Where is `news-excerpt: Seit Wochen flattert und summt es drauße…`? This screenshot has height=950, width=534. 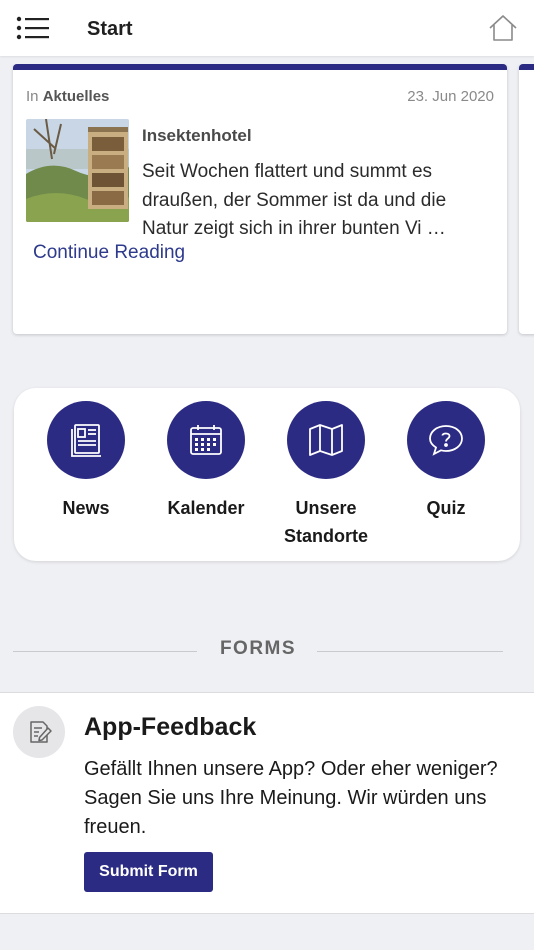
news-excerpt: Seit Wochen flattert und summt es drauße… is located at coordinates (294, 200).